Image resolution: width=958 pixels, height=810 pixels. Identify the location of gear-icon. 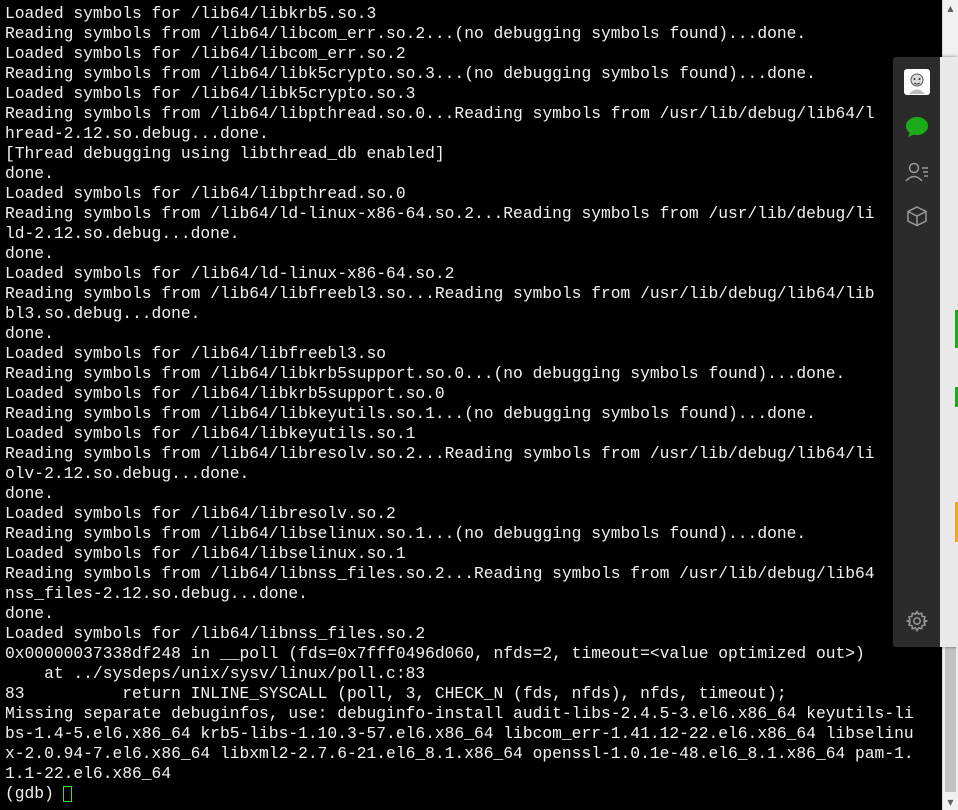
(917, 621).